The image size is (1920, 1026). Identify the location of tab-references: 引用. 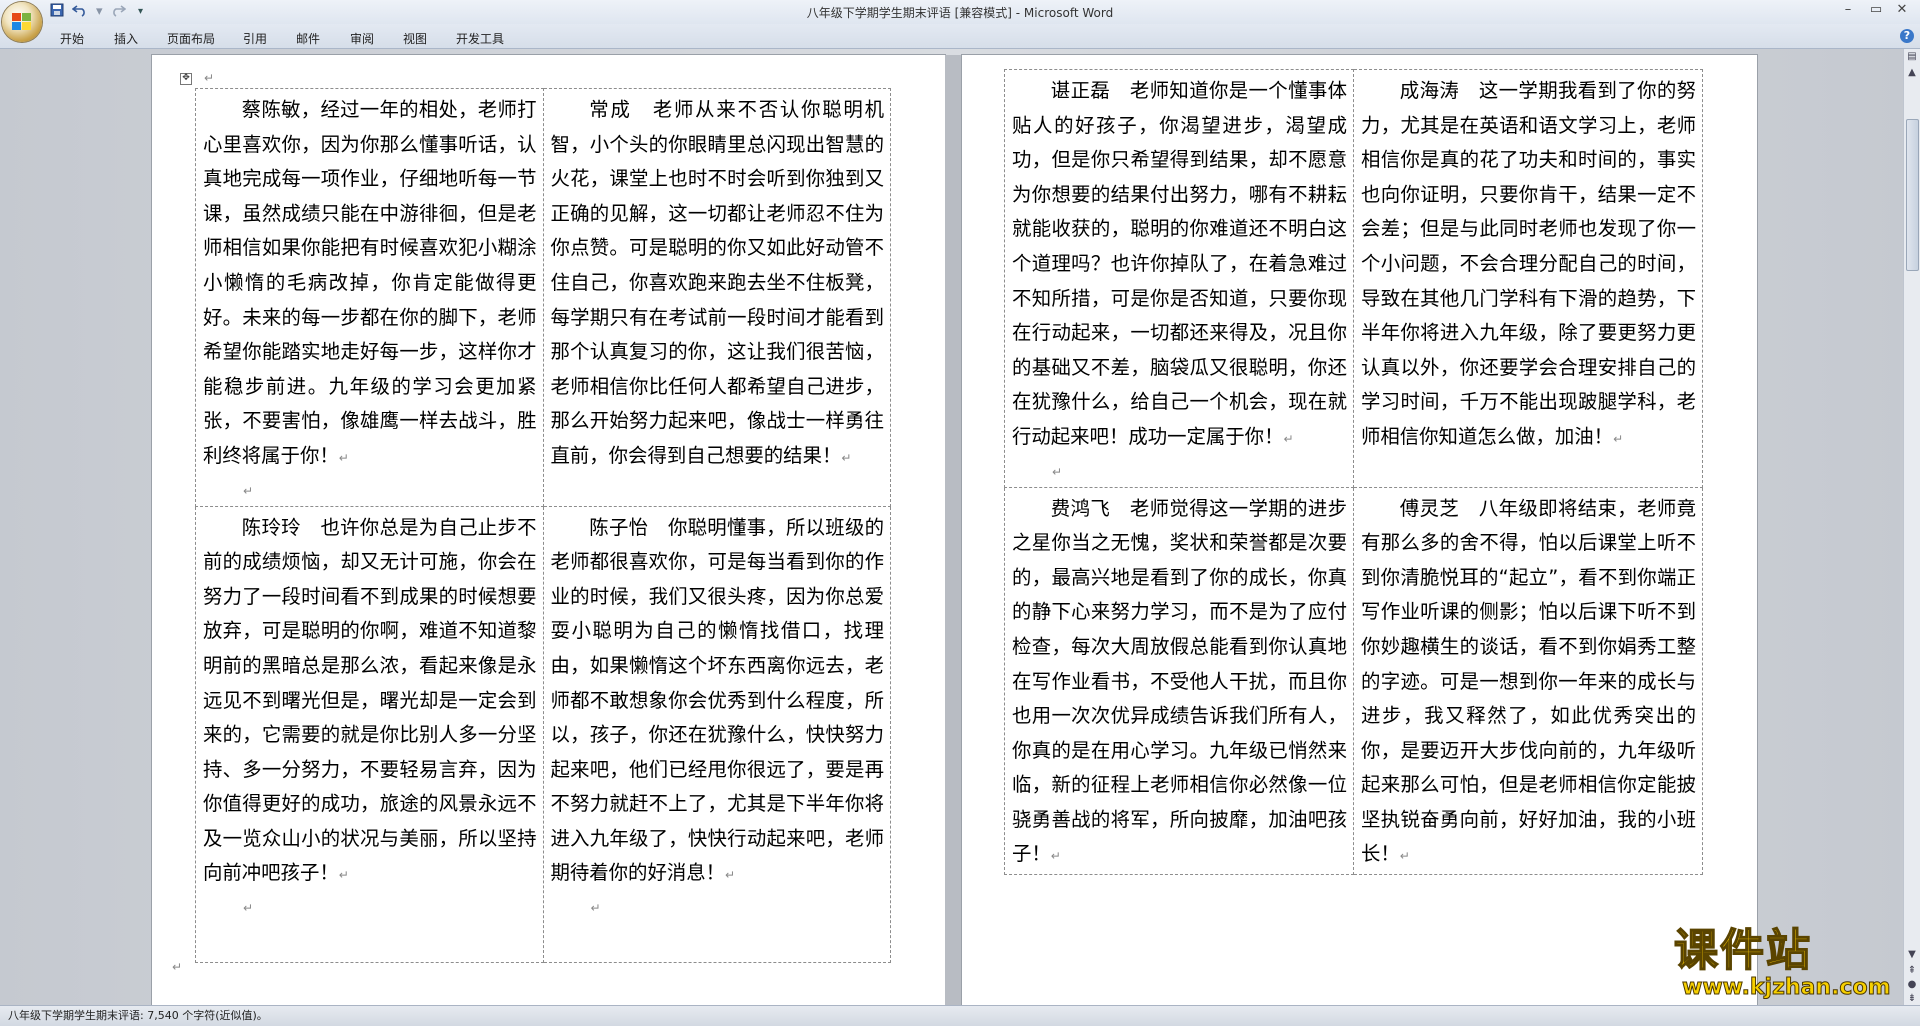
(255, 38).